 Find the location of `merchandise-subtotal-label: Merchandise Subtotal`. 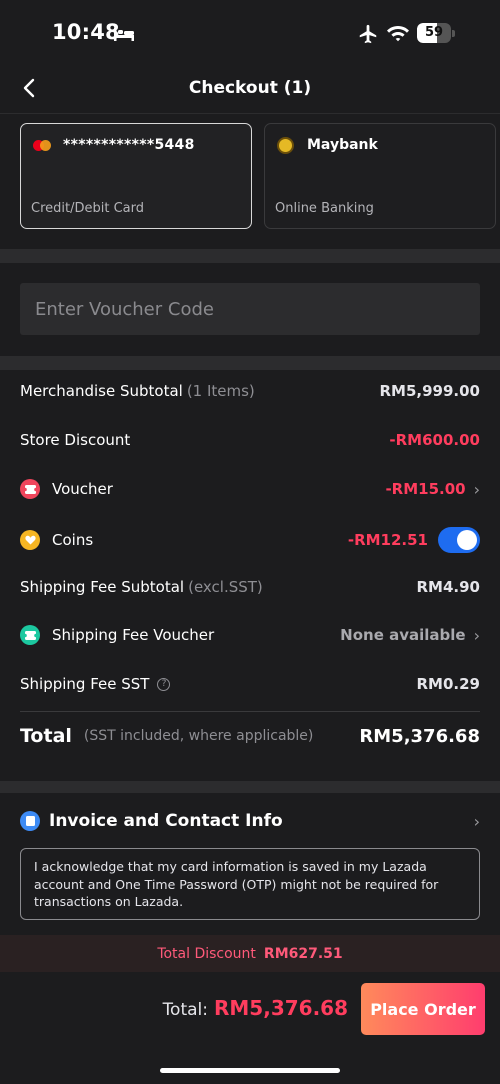

merchandise-subtotal-label: Merchandise Subtotal is located at coordinates (101, 391).